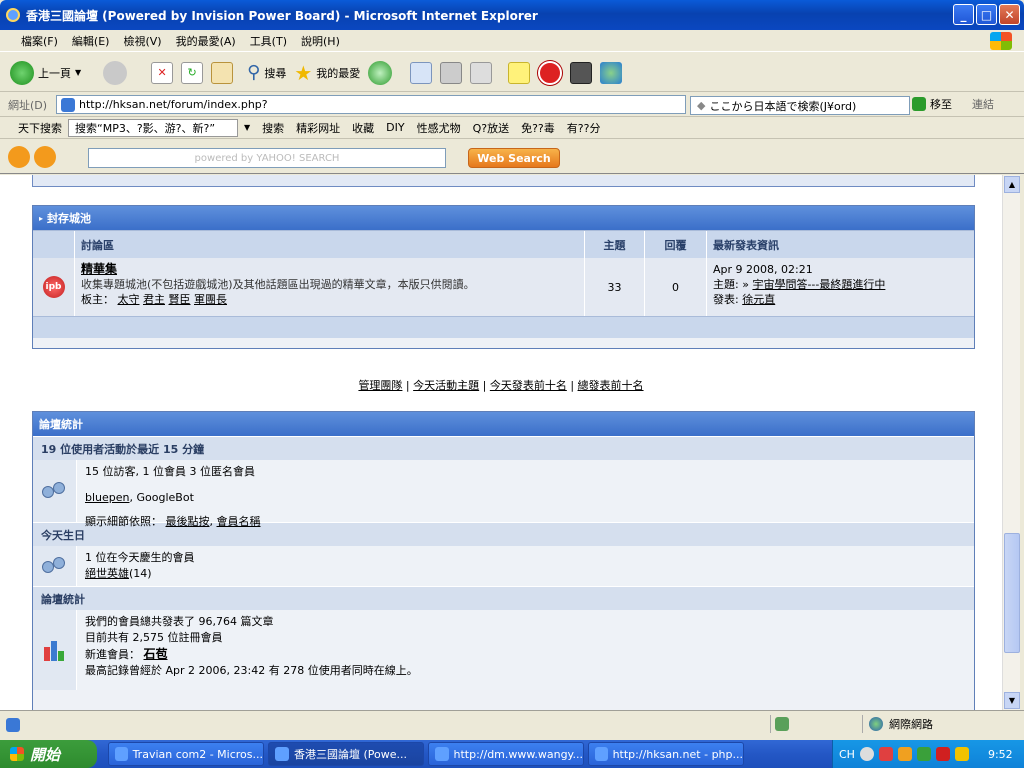 The width and height of the screenshot is (1024, 768). I want to click on messenger-icon, so click(611, 72).